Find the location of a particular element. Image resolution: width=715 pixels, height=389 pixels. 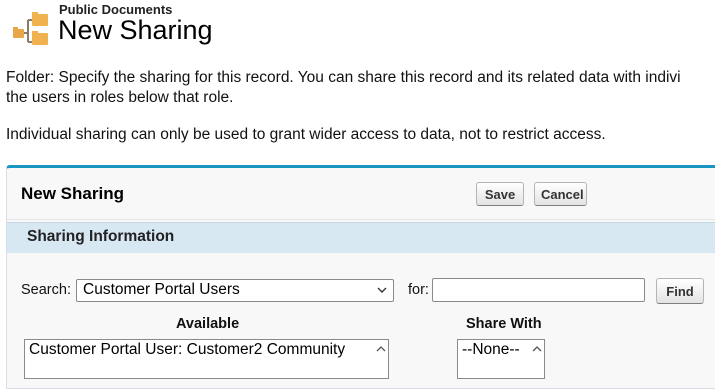

page-title: New Sharing is located at coordinates (135, 30).